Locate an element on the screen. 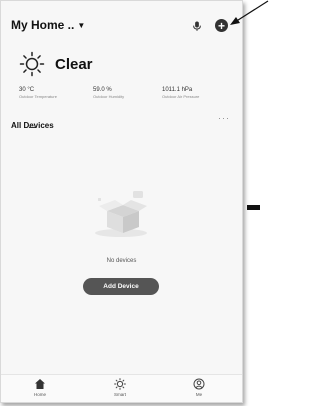  stat-humidity: 59.0 % Outdoor Humidity is located at coordinates (108, 93).